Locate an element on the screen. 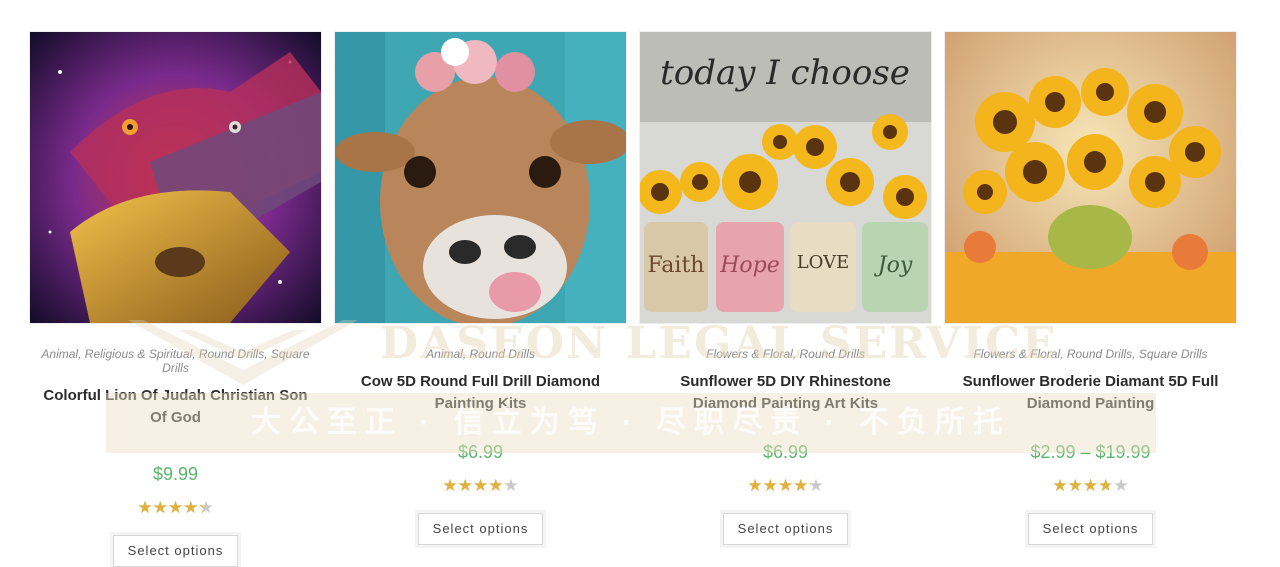 This screenshot has width=1280, height=567. watermark-band-text: 大公至正 · 信立为笃 · 尽职尽责 · 不负所托 is located at coordinates (631, 422).